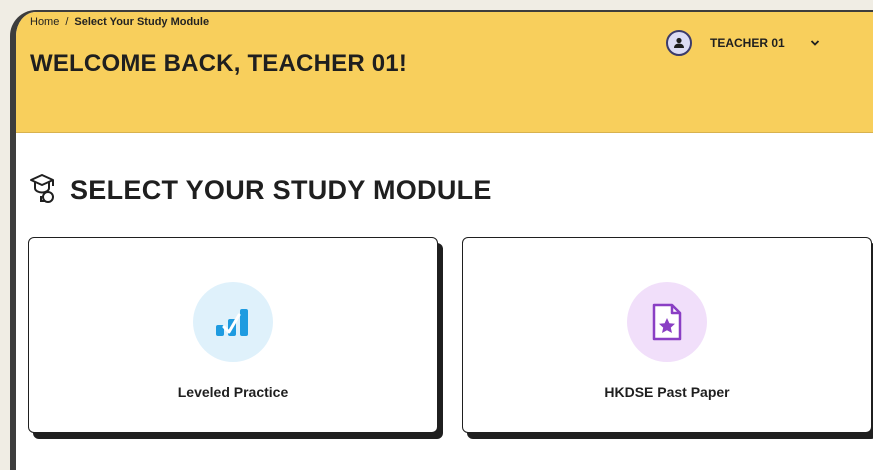 This screenshot has height=470, width=873. I want to click on breadcrumb: Home / Select Your Study Module, so click(119, 22).